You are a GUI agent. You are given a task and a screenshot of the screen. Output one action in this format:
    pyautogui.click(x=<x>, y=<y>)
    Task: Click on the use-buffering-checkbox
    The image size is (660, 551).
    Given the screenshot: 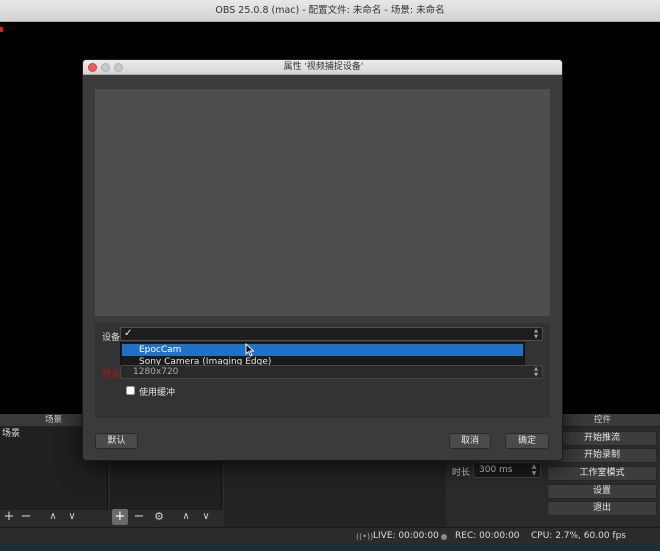 What is the action you would take?
    pyautogui.click(x=130, y=390)
    